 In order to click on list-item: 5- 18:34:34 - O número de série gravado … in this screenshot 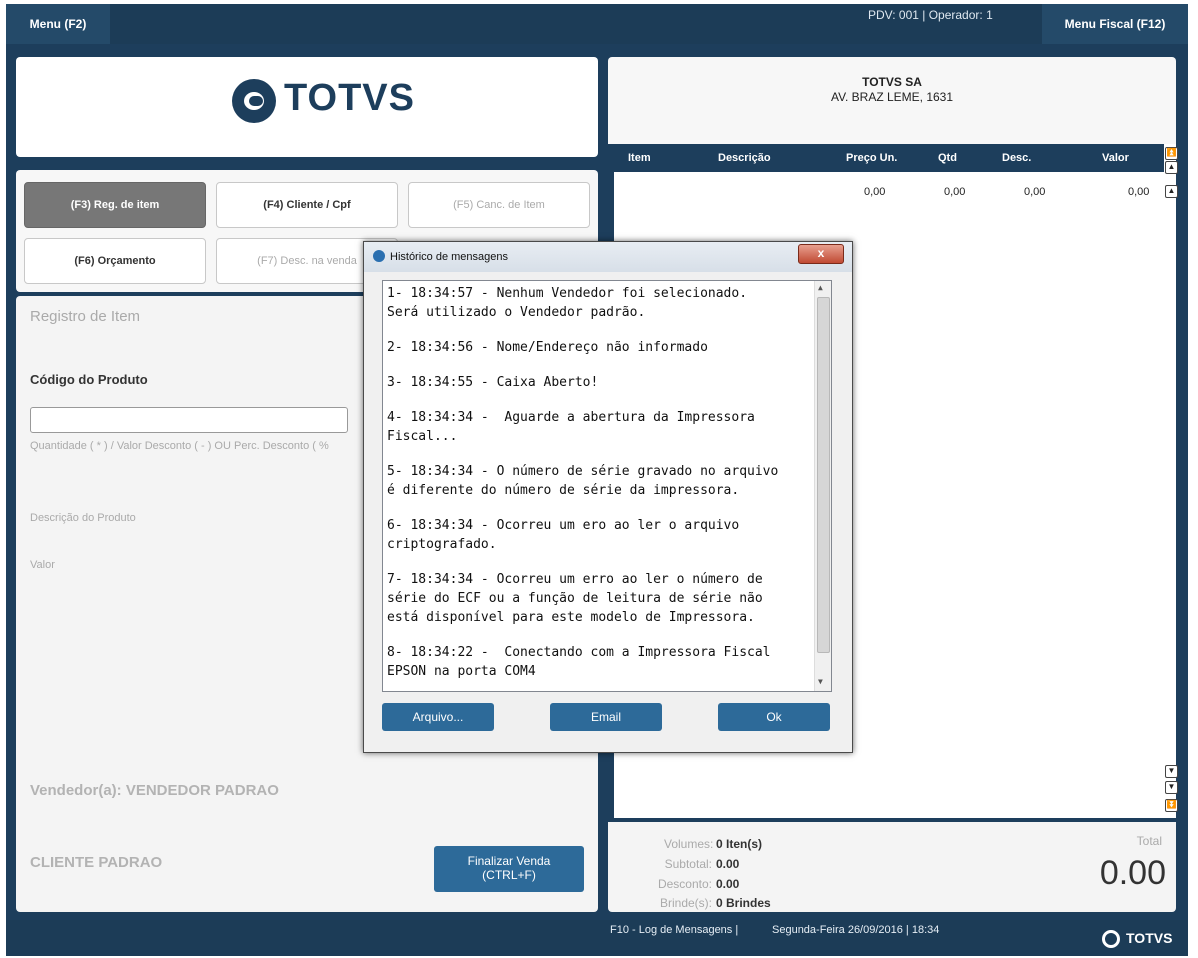, I will do `click(583, 481)`.